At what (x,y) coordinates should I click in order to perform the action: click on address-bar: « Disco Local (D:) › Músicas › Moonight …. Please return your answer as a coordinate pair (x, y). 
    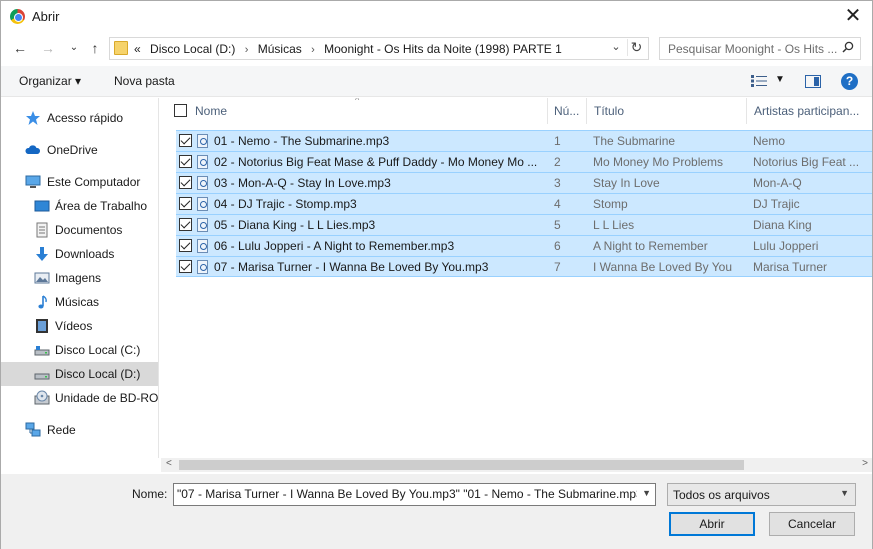
    Looking at the image, I should click on (379, 48).